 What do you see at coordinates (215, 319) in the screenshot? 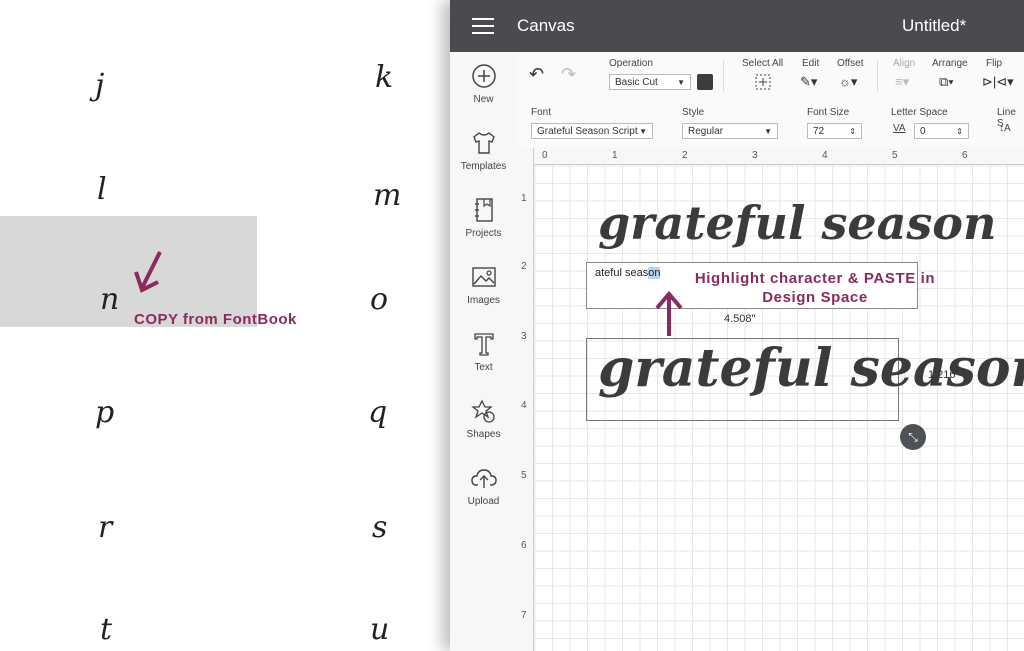
I see `copy-instruction: COPY from FontBook` at bounding box center [215, 319].